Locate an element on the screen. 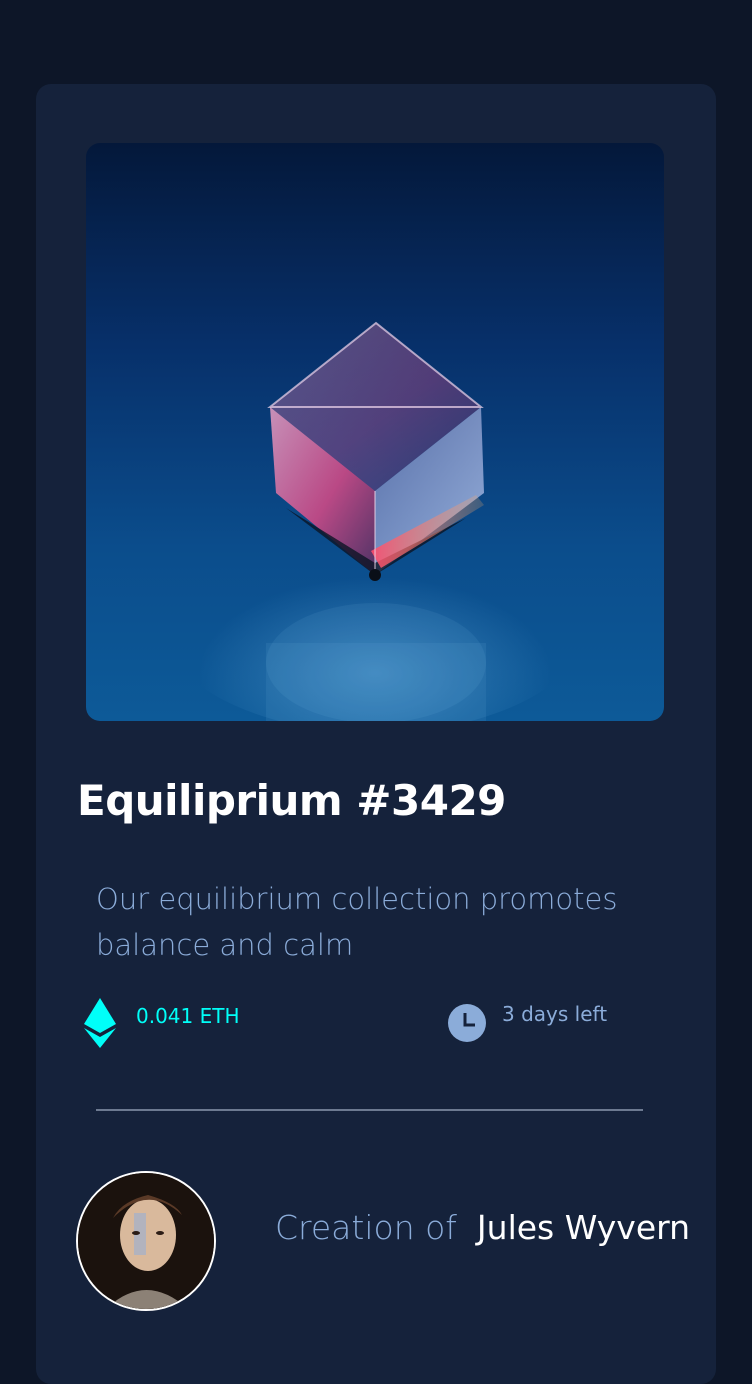  clock-icon is located at coordinates (467, 1023).